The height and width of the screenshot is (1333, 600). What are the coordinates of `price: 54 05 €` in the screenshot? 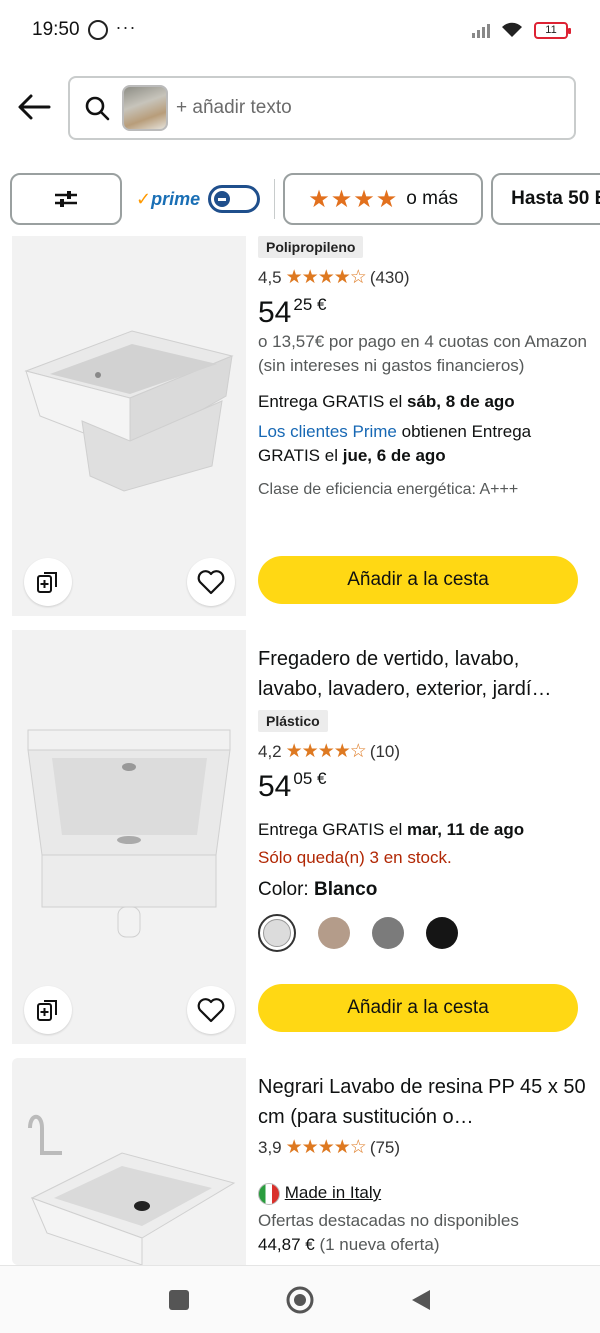 It's located at (423, 786).